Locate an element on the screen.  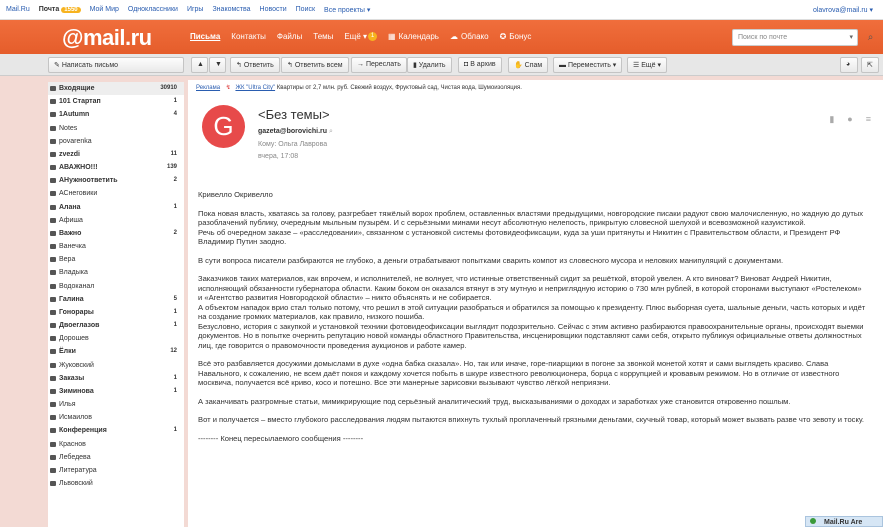
folder-item: Важно 2 is located at coordinates (116, 233).